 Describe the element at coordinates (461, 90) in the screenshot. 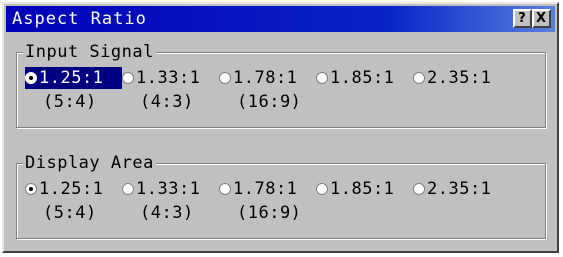

I see `input-signal-option-2-35: 2.35:1` at that location.